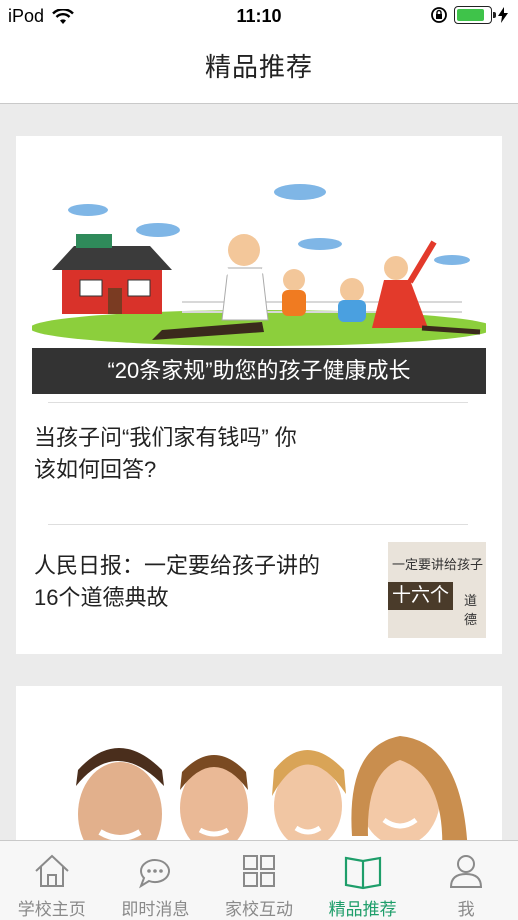 This screenshot has height=920, width=518. I want to click on battery-icon, so click(475, 15).